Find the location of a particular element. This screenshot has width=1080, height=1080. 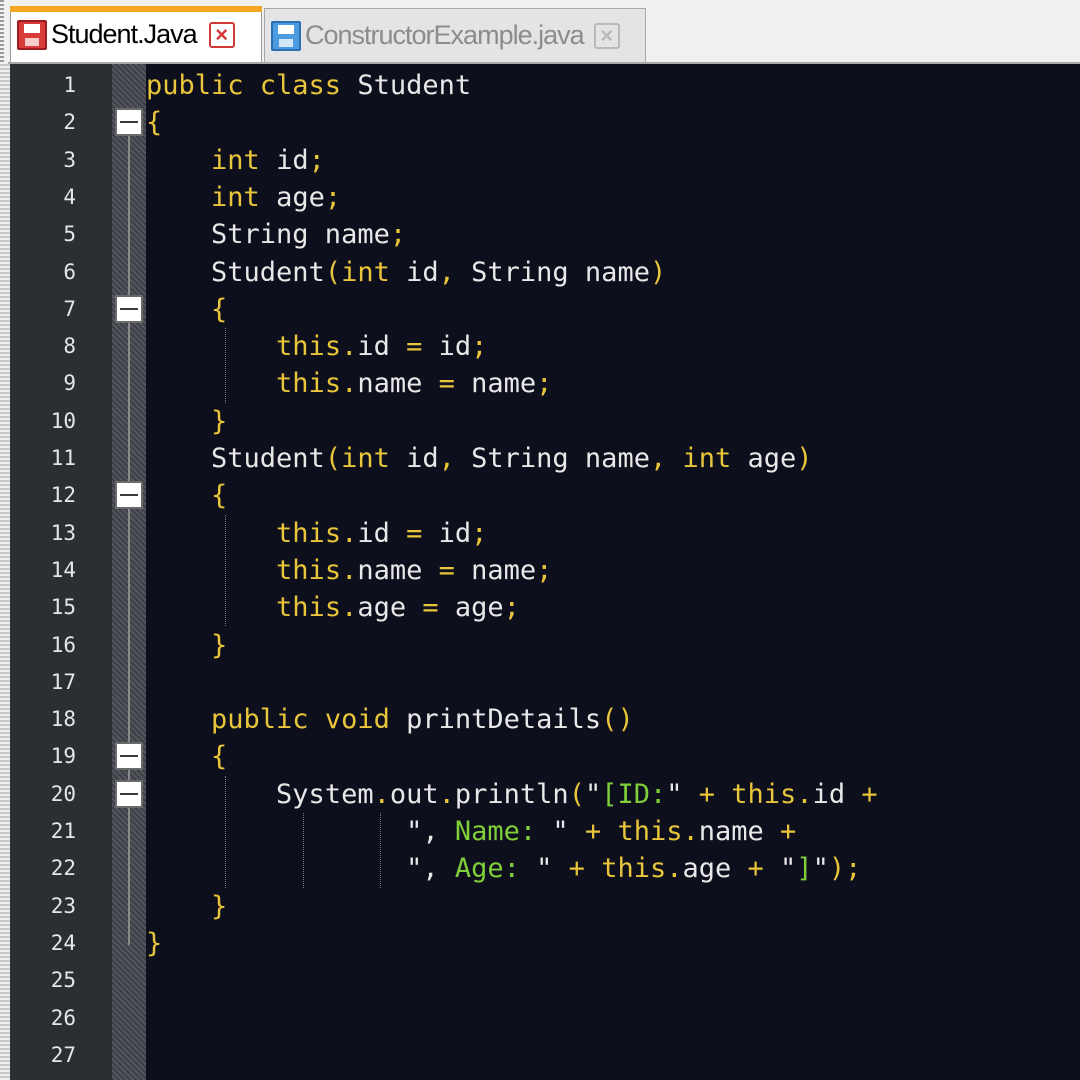

code-line: Student(int id, String name) is located at coordinates (406, 272).